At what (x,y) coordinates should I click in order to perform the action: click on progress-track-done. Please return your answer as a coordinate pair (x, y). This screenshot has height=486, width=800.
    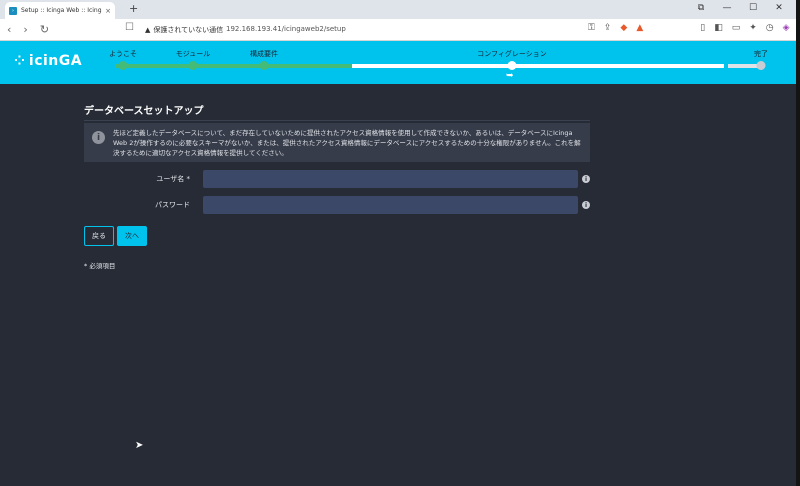
    Looking at the image, I should click on (233, 66).